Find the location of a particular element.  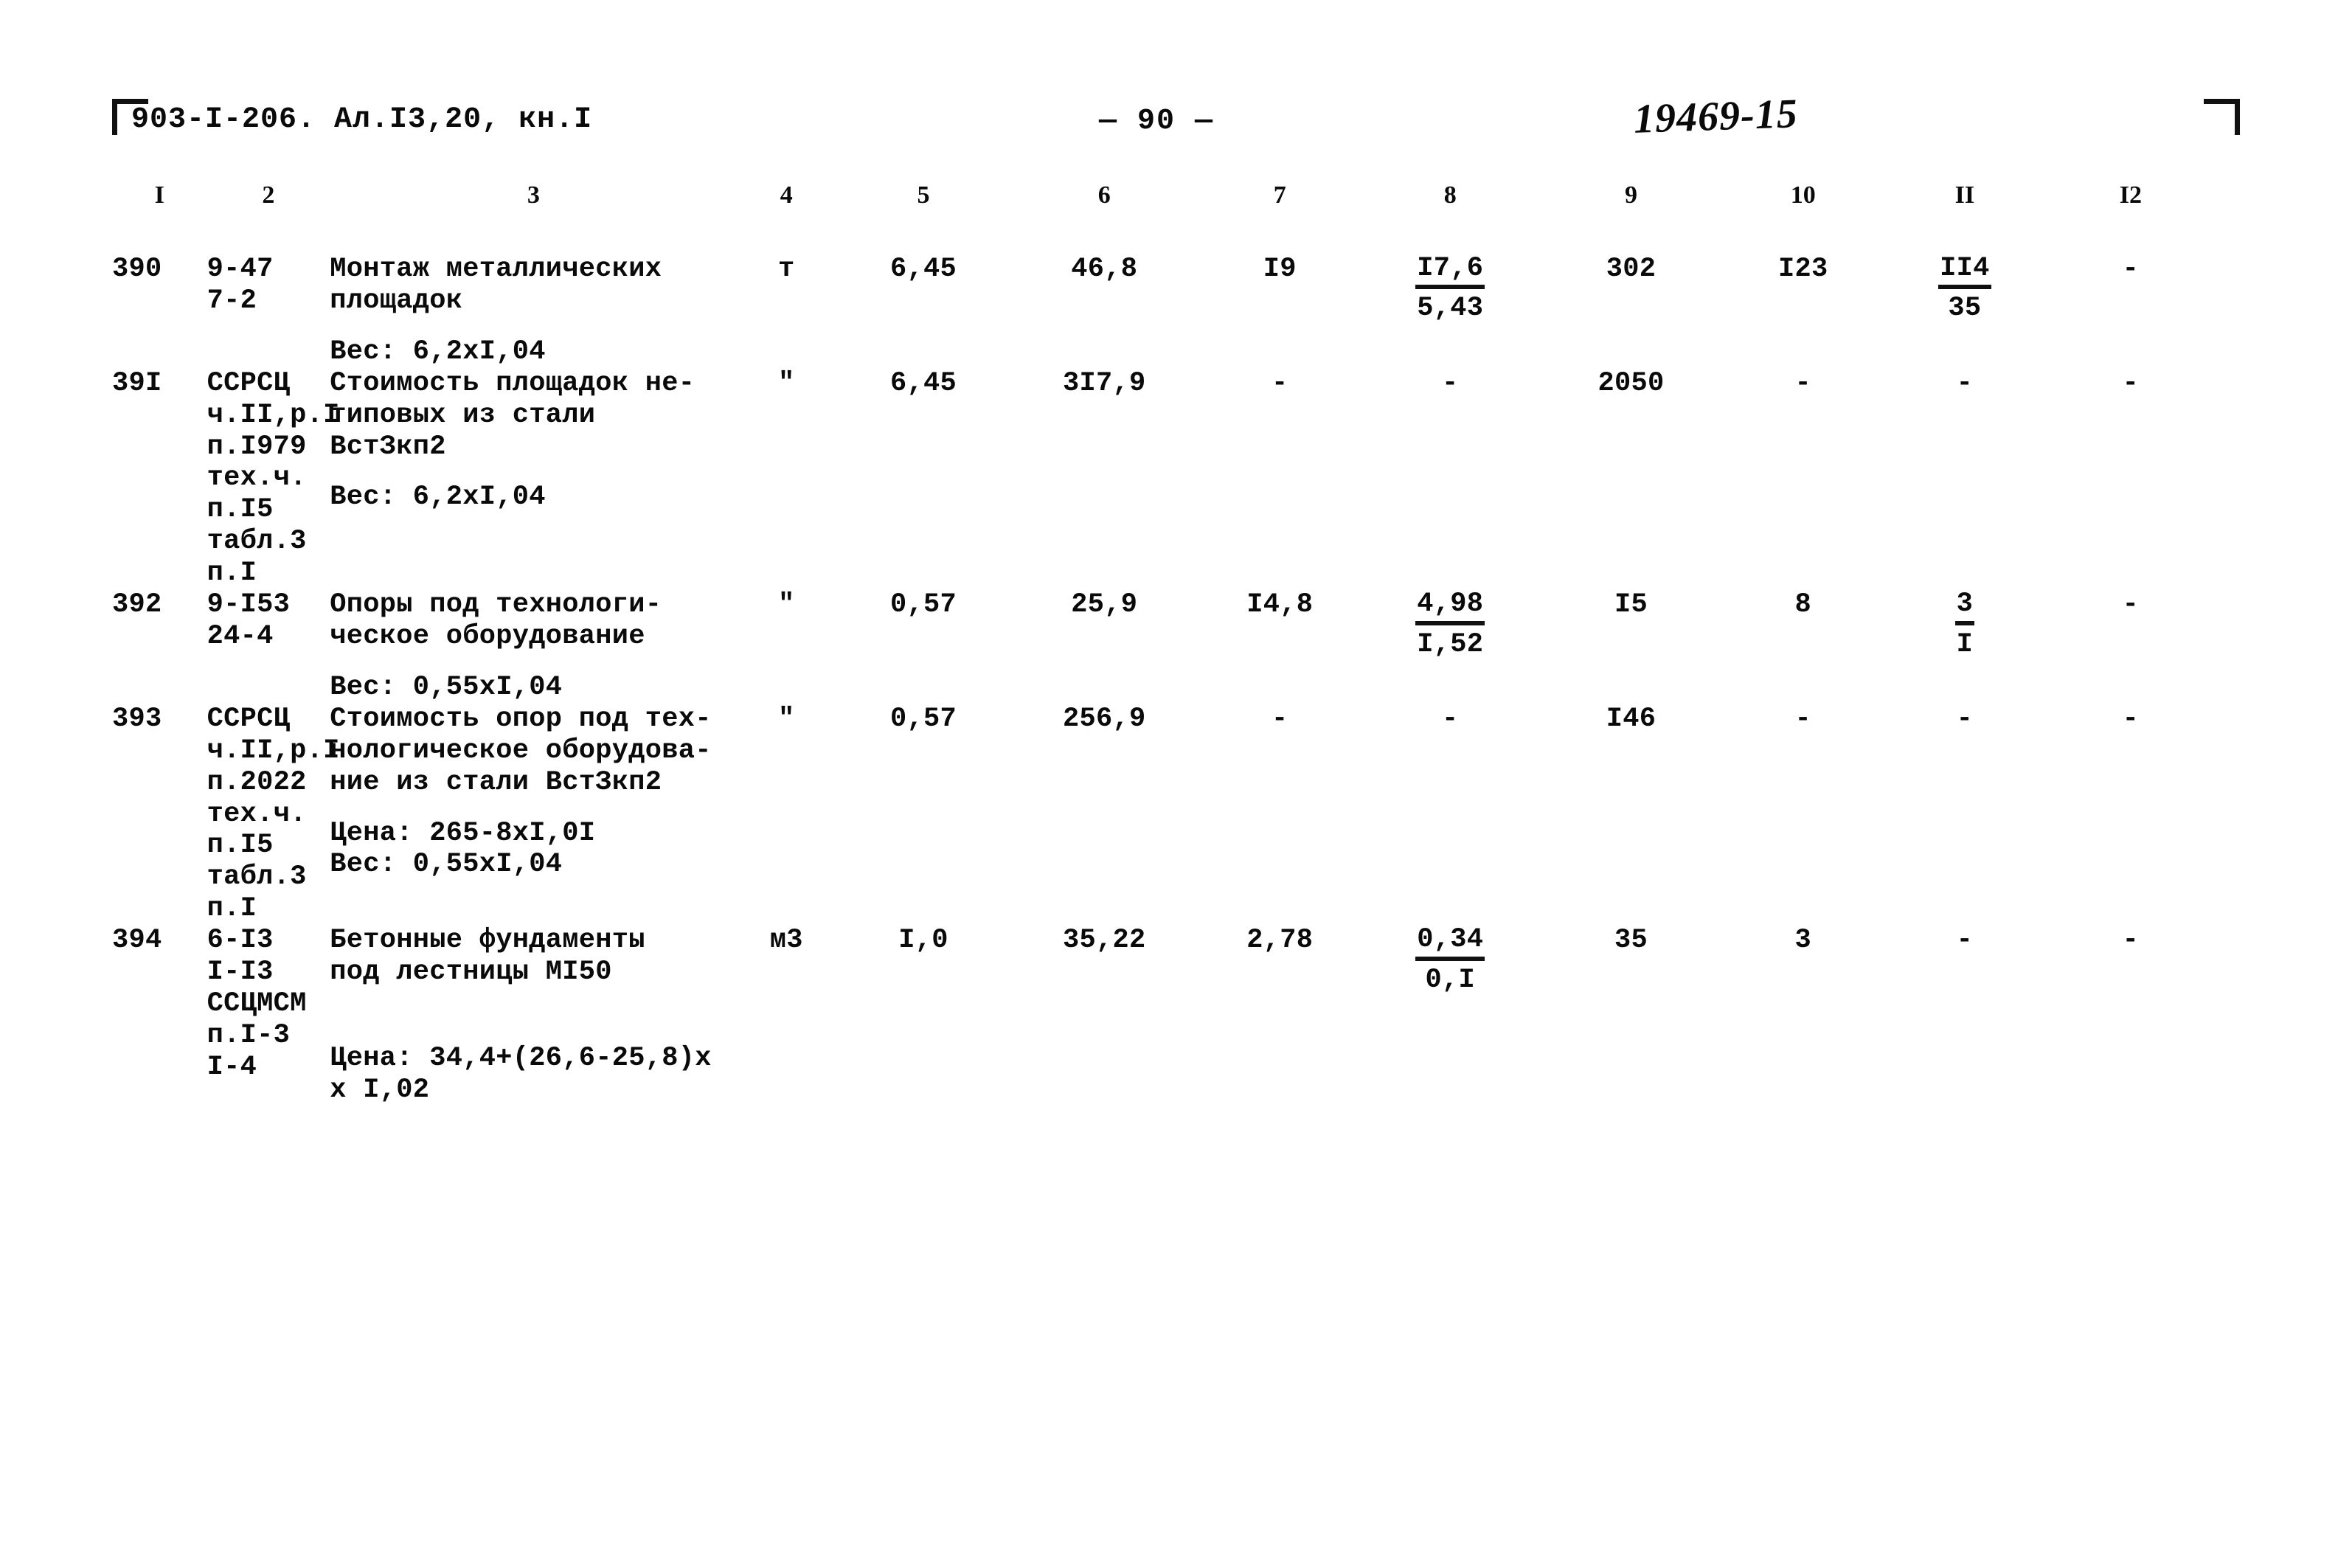

row-col10: I23 is located at coordinates (1803, 269).